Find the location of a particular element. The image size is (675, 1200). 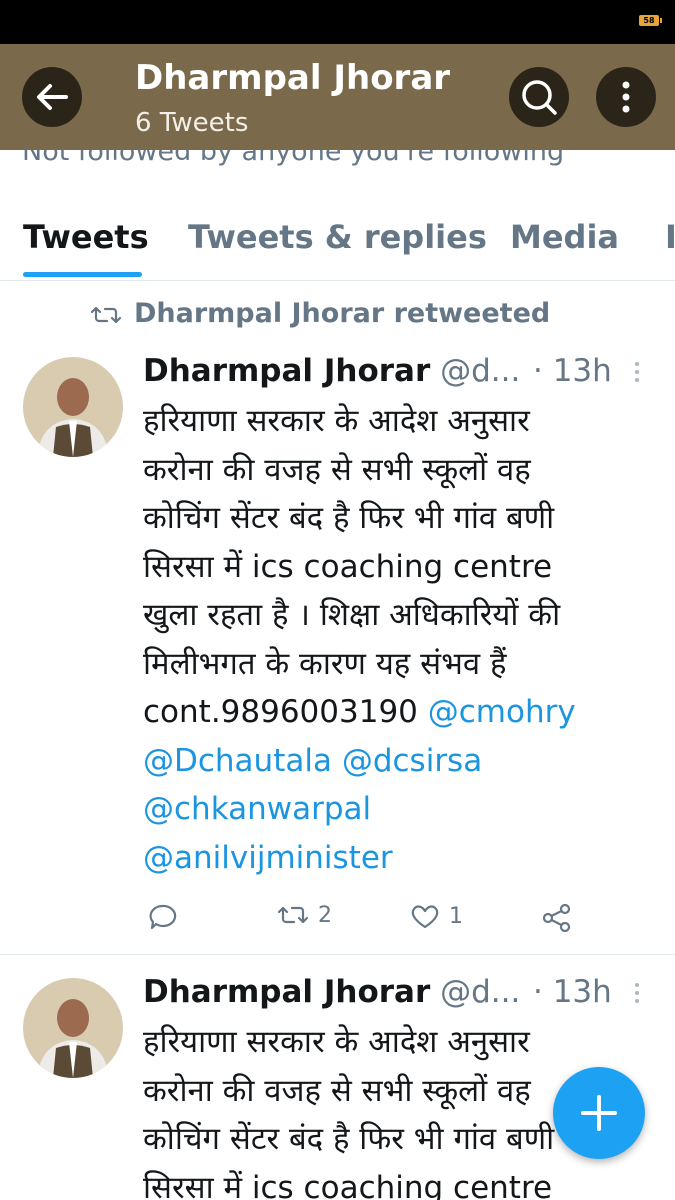

like-count: 1 is located at coordinates (456, 916).